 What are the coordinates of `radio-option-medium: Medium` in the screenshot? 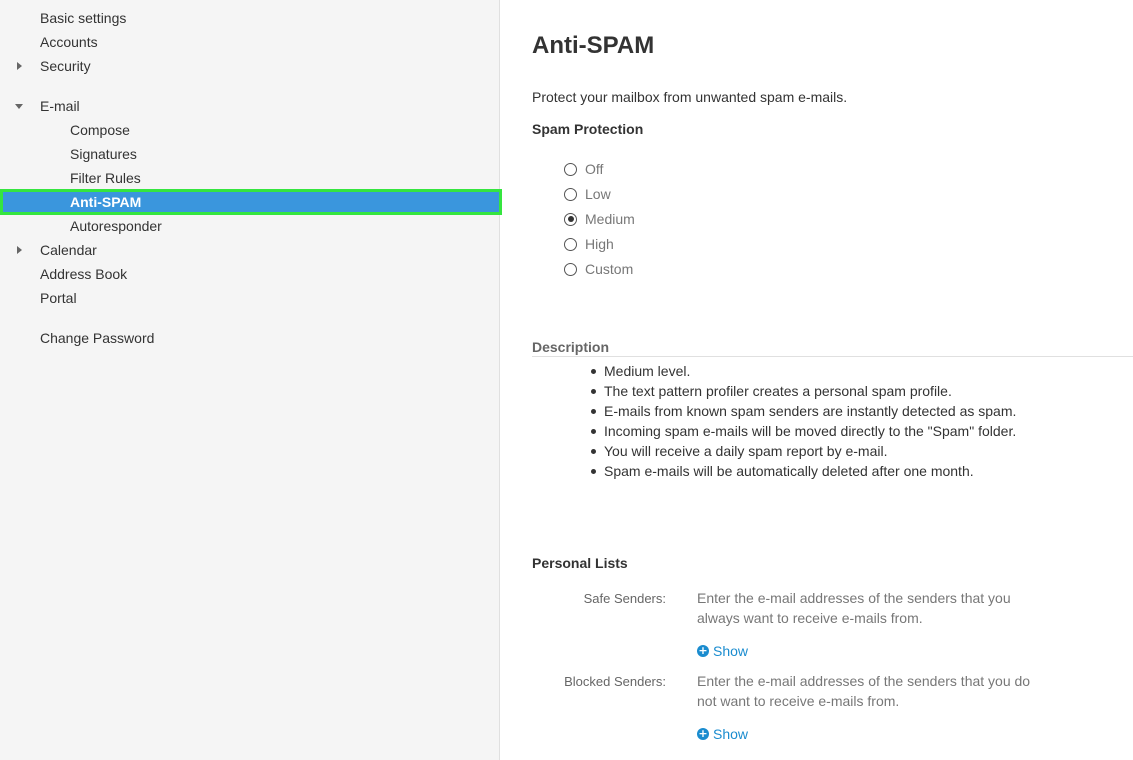 It's located at (599, 219).